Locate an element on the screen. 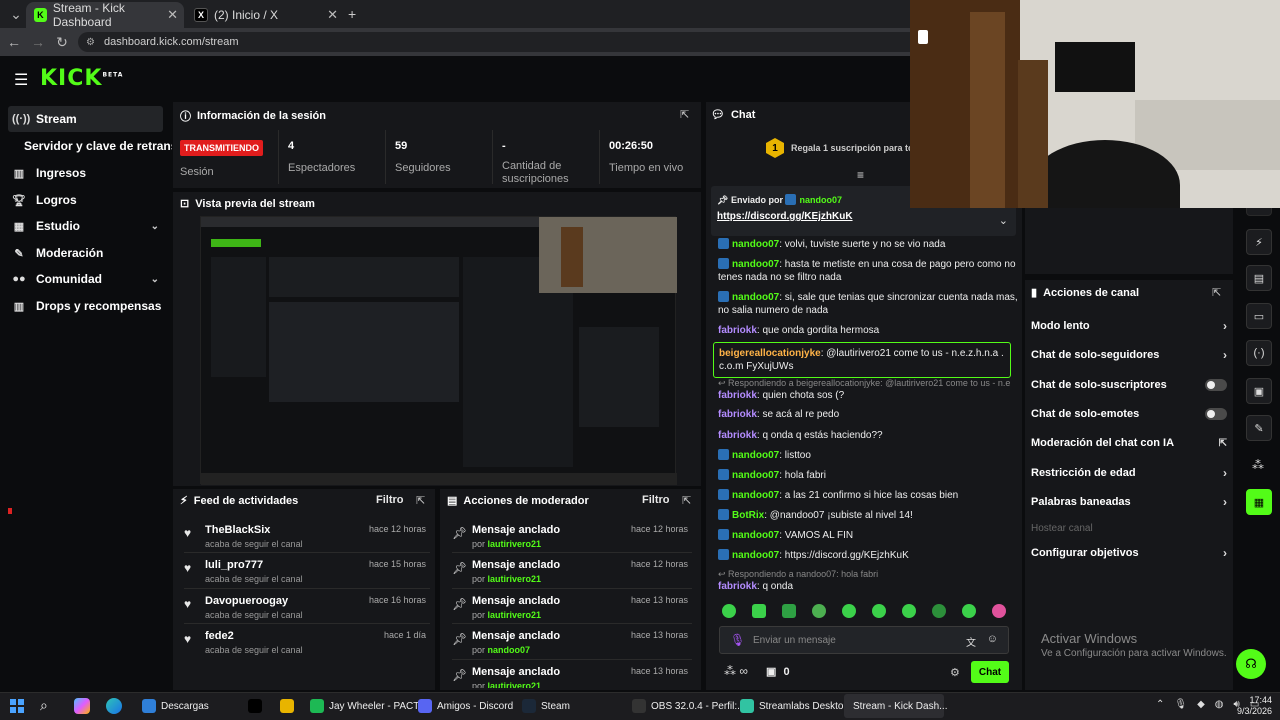  channel-action-3: Chat de solo-suscriptores is located at coordinates (1131, 385).